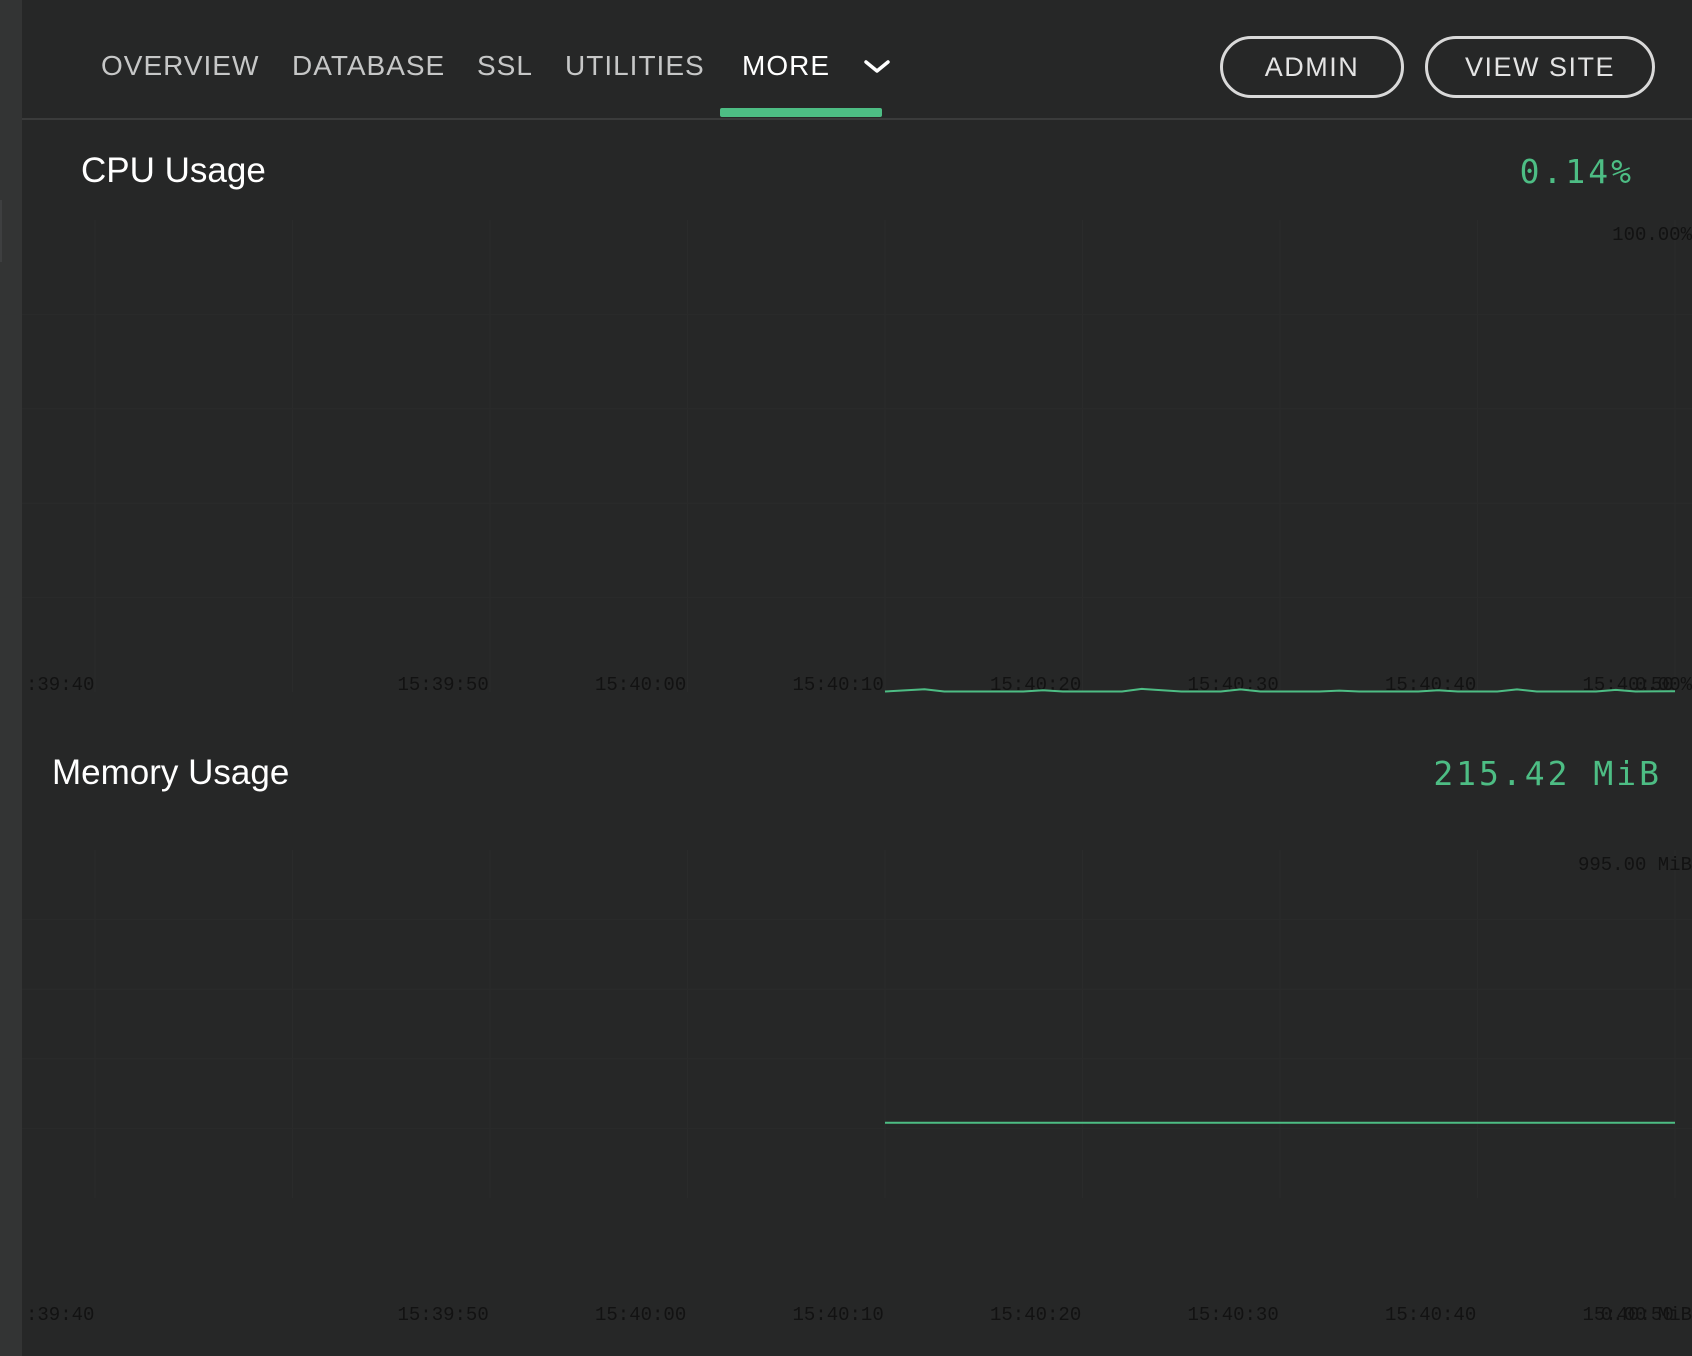 This screenshot has width=1692, height=1356. What do you see at coordinates (1430, 1315) in the screenshot?
I see `memory-x-tick-label: 15:40:40` at bounding box center [1430, 1315].